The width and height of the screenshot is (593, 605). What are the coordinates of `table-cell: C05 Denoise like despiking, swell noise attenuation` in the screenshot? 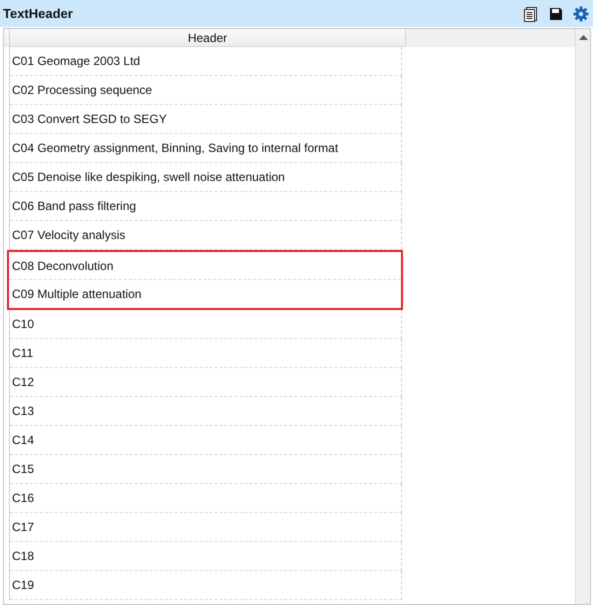 It's located at (206, 177).